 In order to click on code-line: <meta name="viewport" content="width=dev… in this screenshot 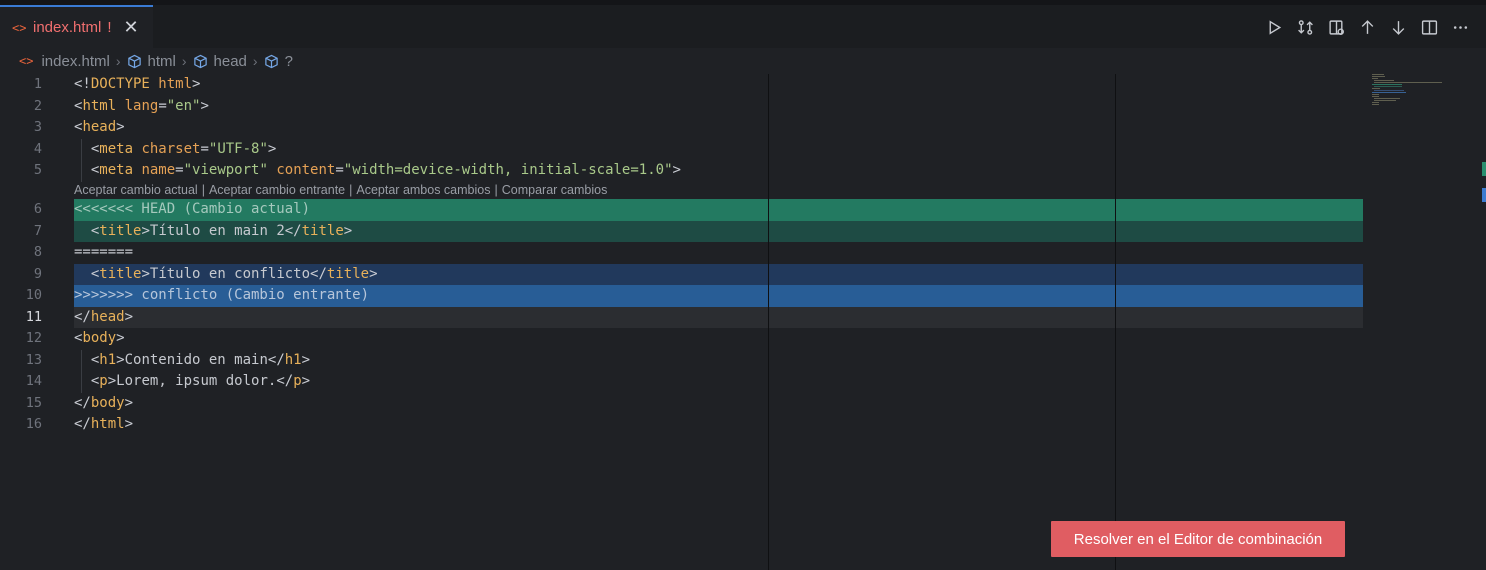, I will do `click(718, 171)`.